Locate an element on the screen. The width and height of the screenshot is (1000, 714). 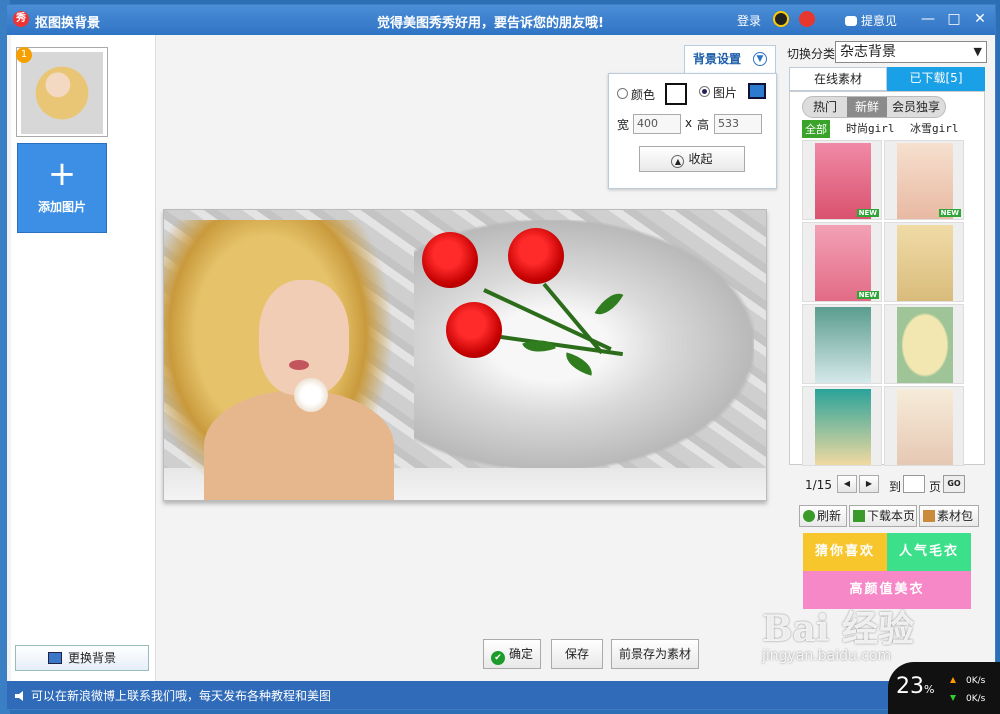
image-radio is located at coordinates (704, 91).